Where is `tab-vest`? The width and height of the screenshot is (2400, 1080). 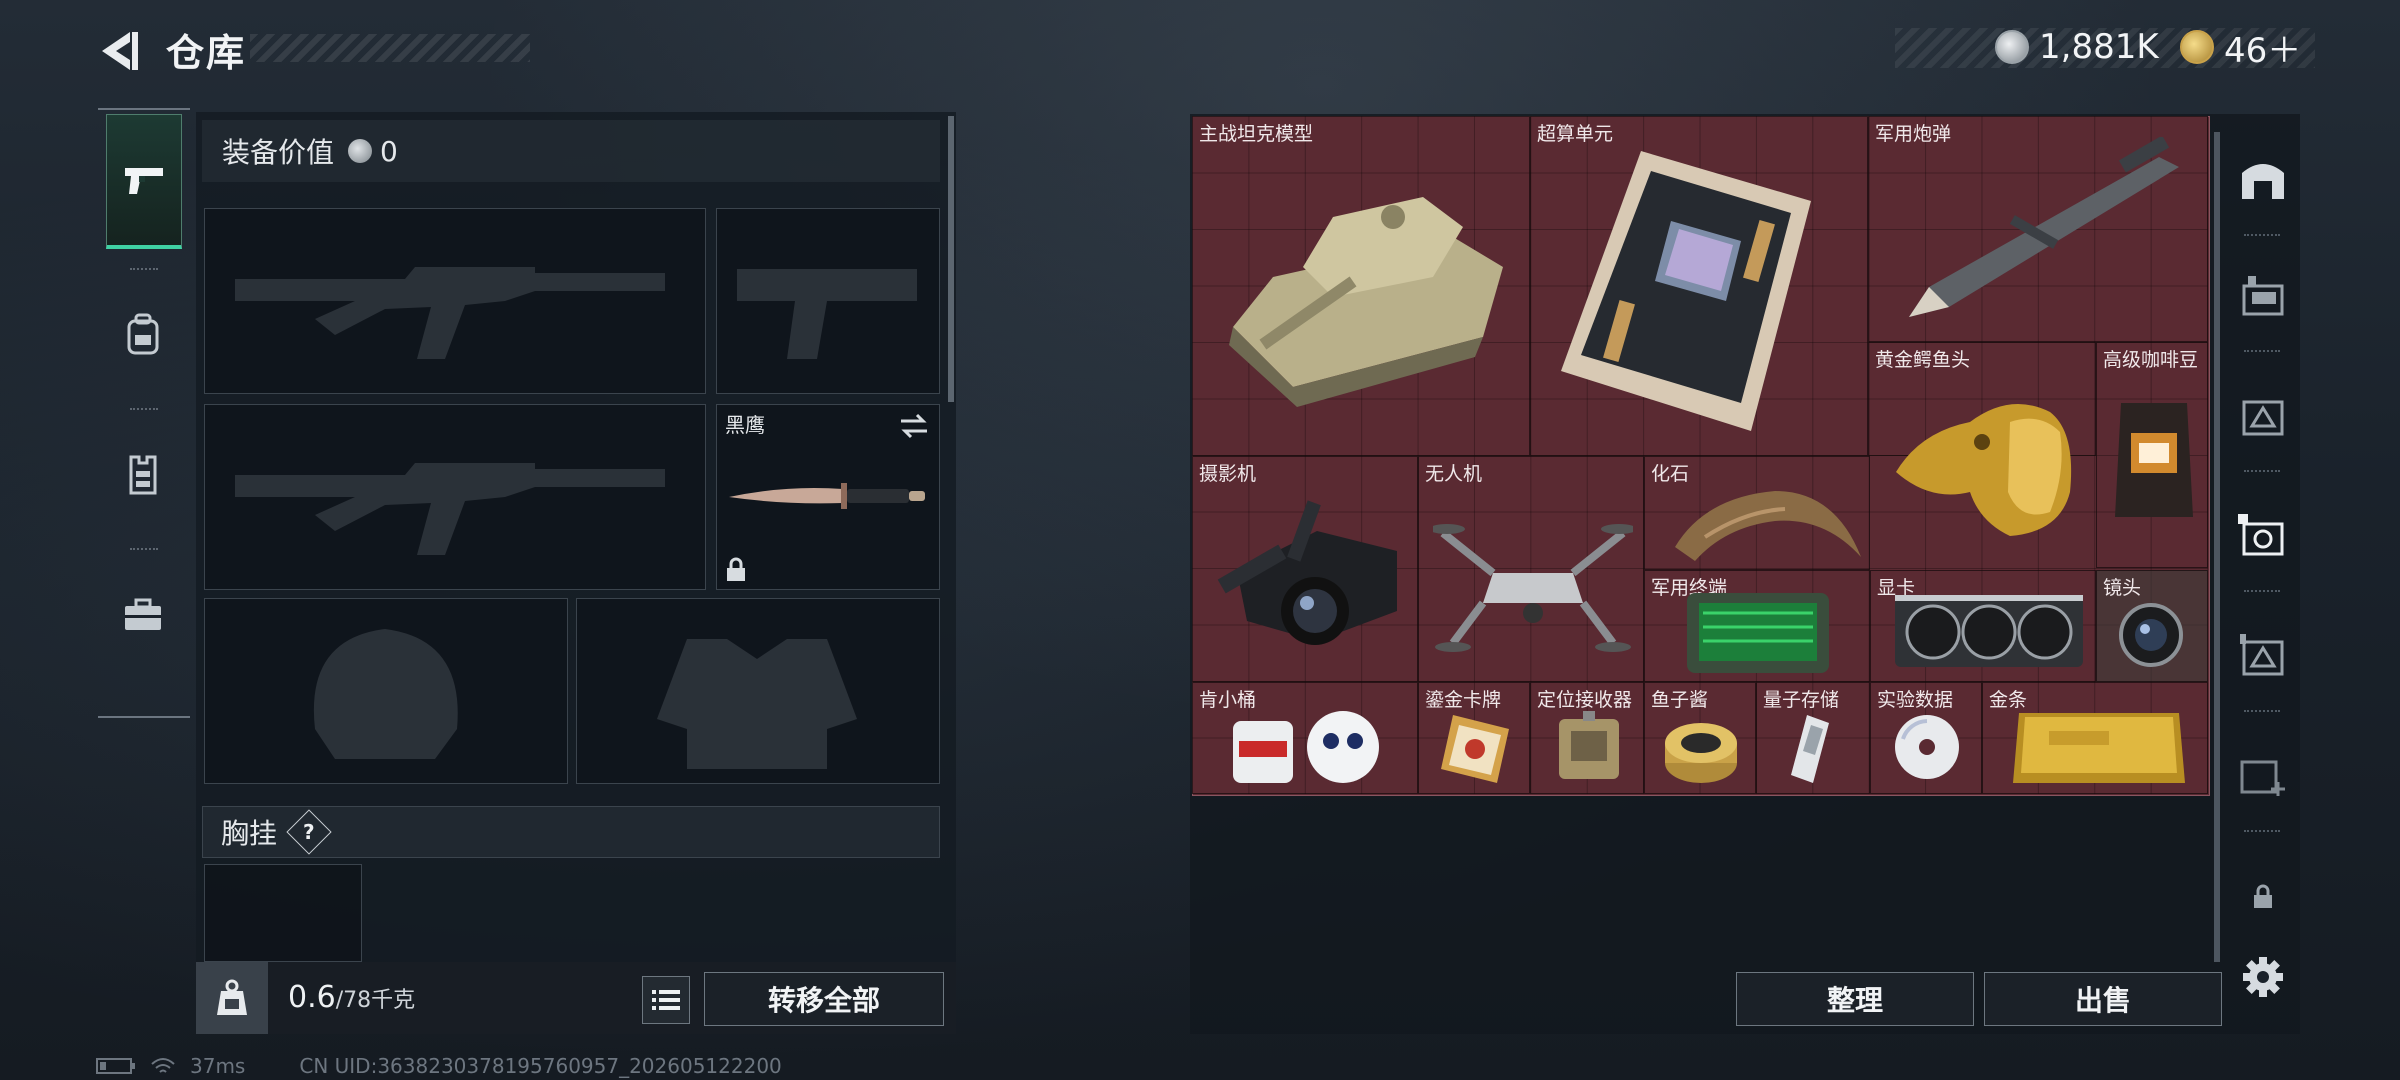 tab-vest is located at coordinates (143, 475).